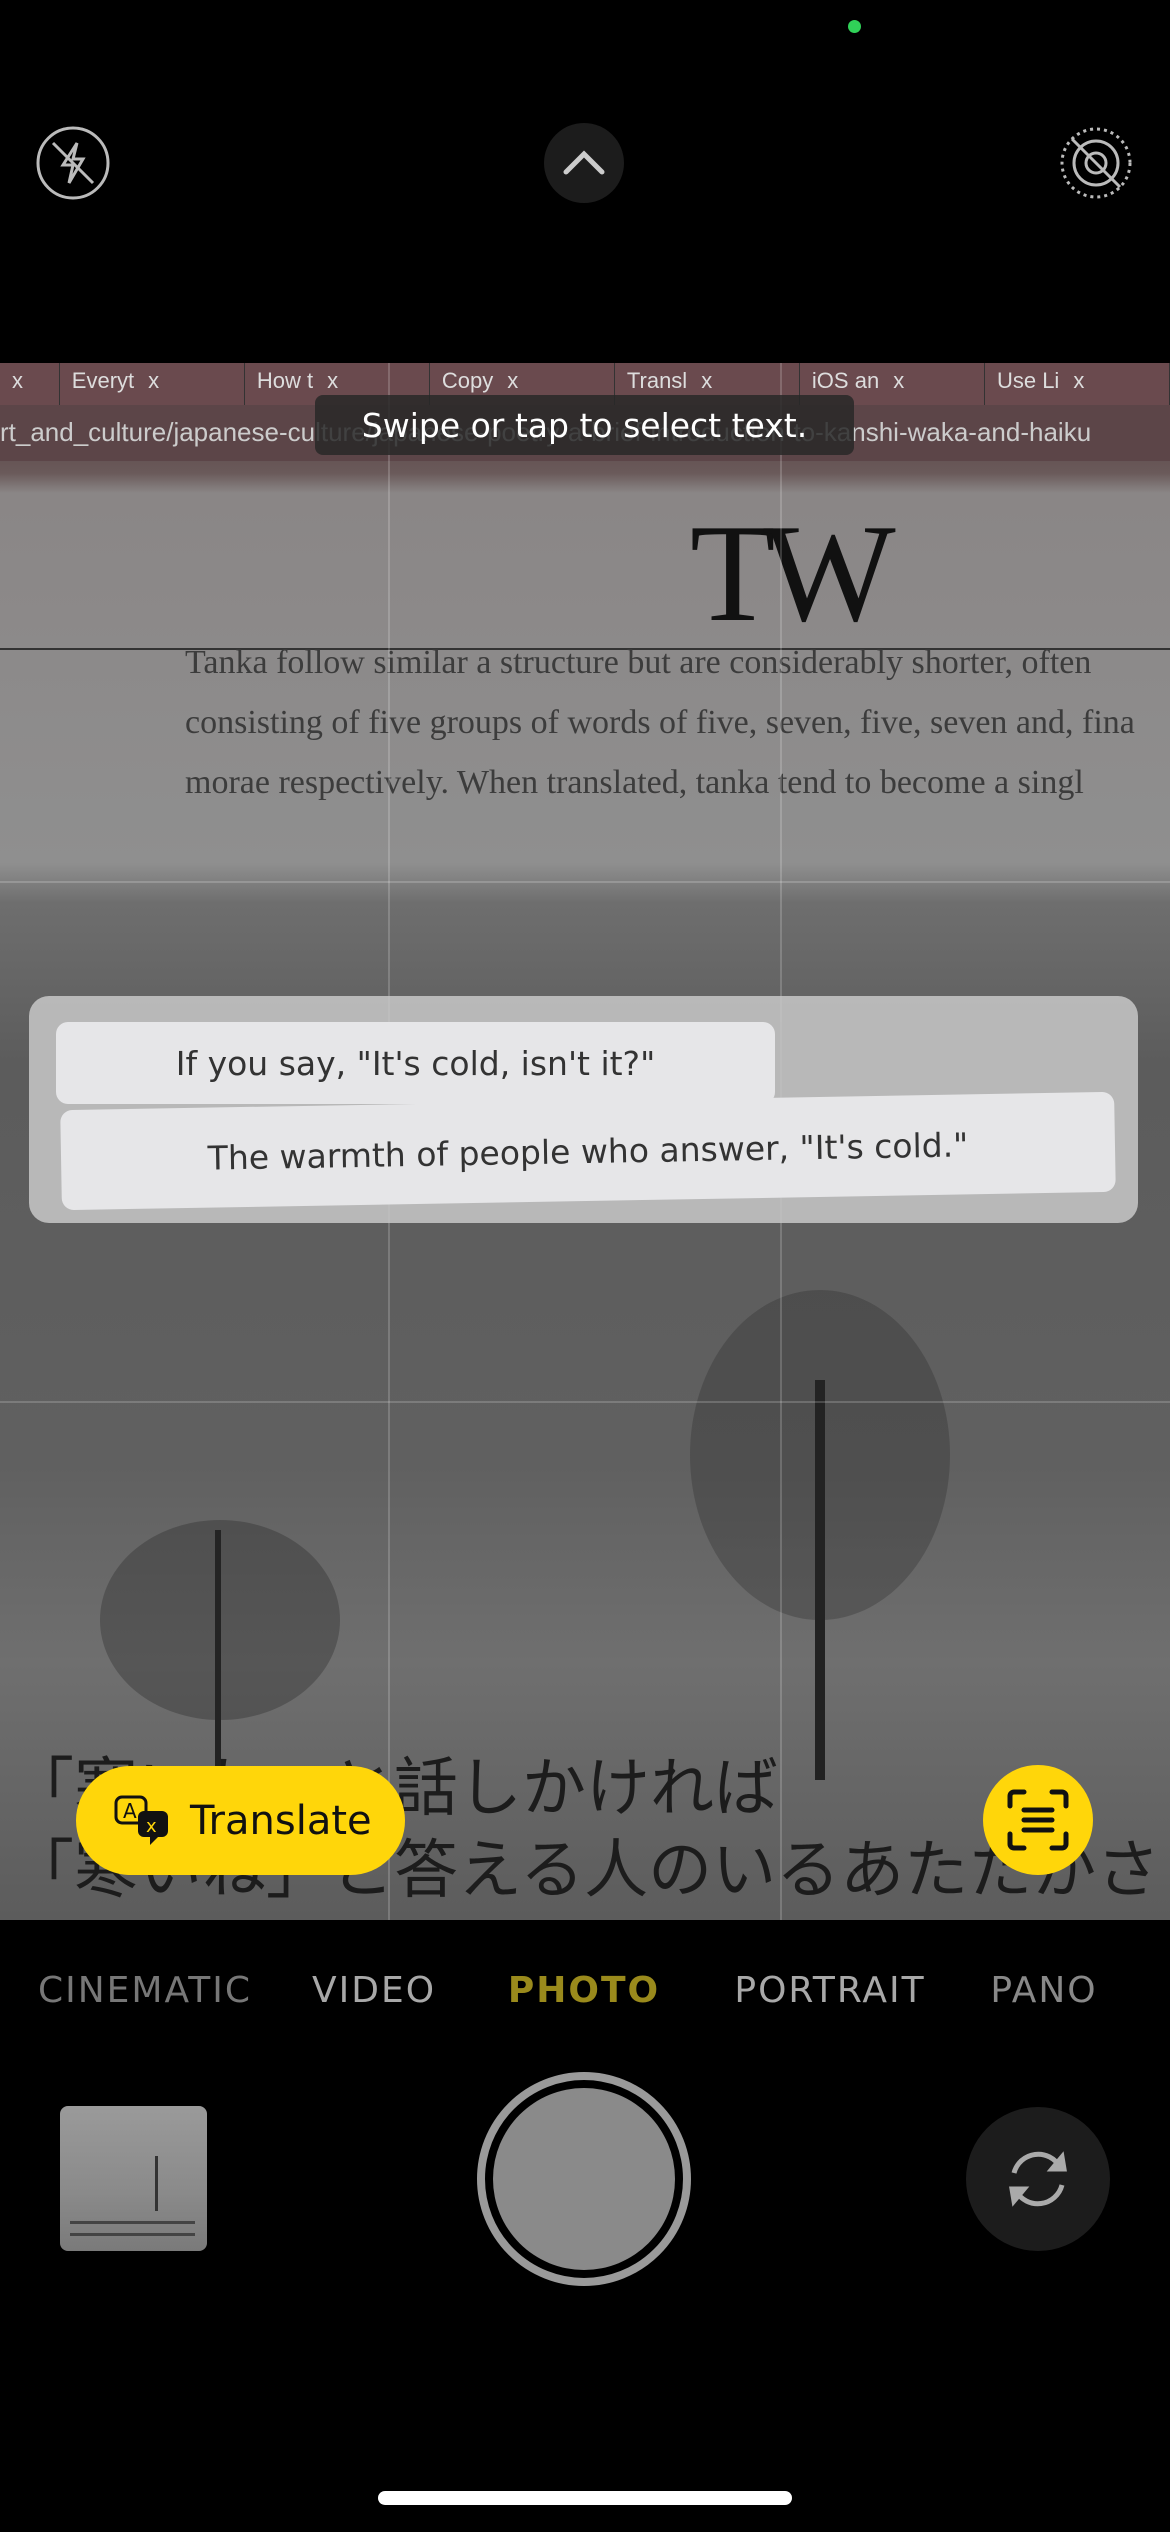  I want to click on shutter-inner, so click(584, 2179).